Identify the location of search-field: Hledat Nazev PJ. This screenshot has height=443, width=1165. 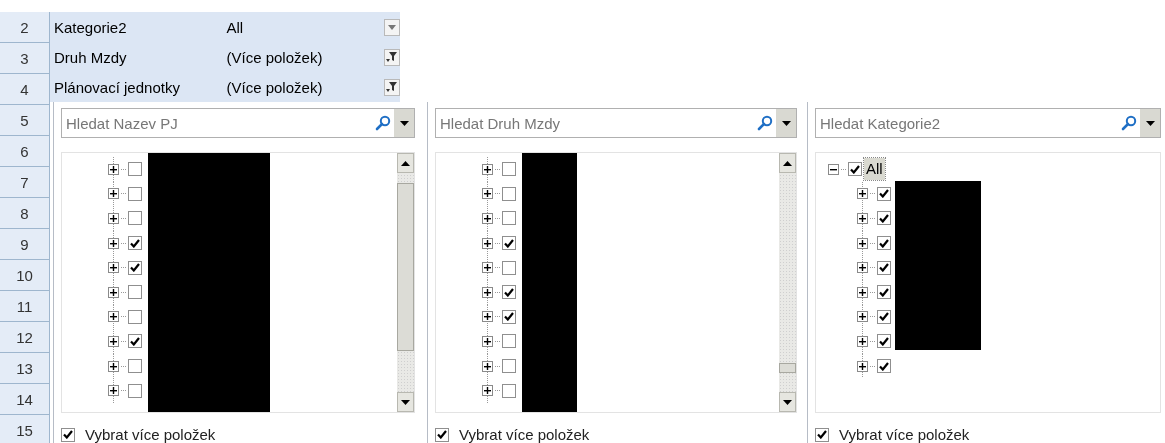
(218, 123).